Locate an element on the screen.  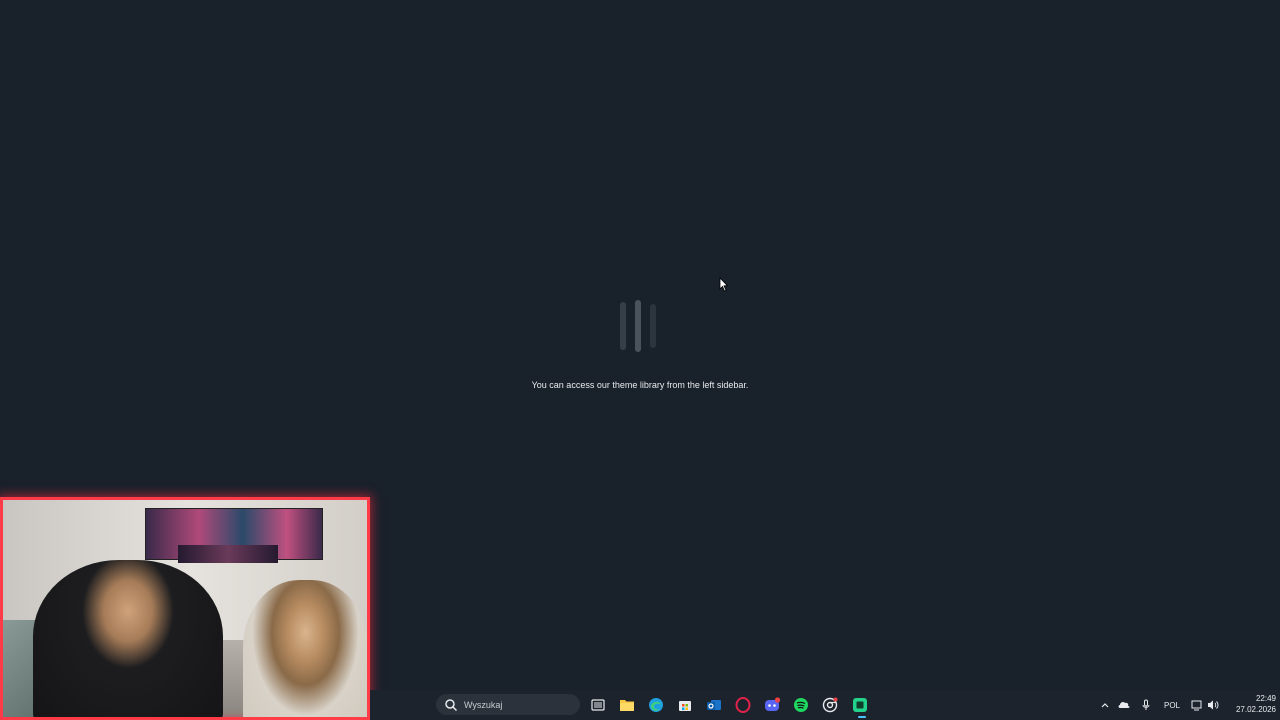
taskbar-clock: 22:49 27.02.2026 is located at coordinates (1251, 704).